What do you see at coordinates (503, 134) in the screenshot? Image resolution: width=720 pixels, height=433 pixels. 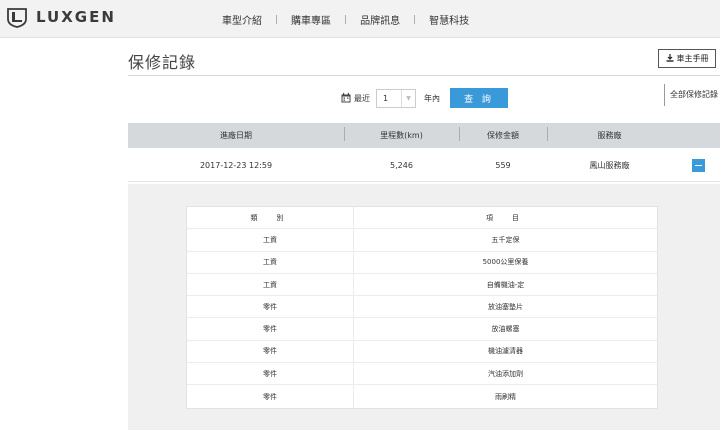 I see `column-header-amount: 保修金額` at bounding box center [503, 134].